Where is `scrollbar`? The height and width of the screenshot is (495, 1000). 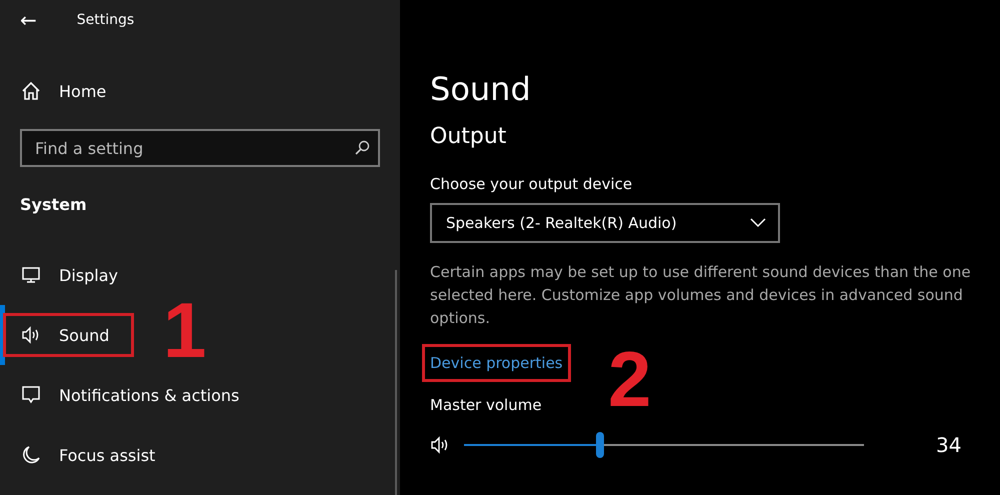 scrollbar is located at coordinates (396, 382).